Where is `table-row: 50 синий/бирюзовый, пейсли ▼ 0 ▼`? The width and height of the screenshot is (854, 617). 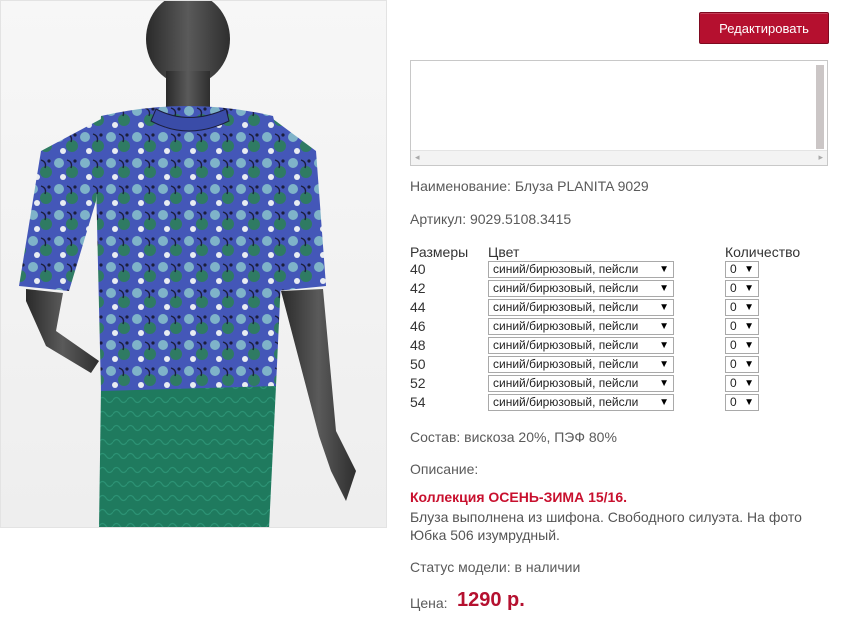 table-row: 50 синий/бирюзовый, пейсли ▼ 0 ▼ is located at coordinates (590, 365).